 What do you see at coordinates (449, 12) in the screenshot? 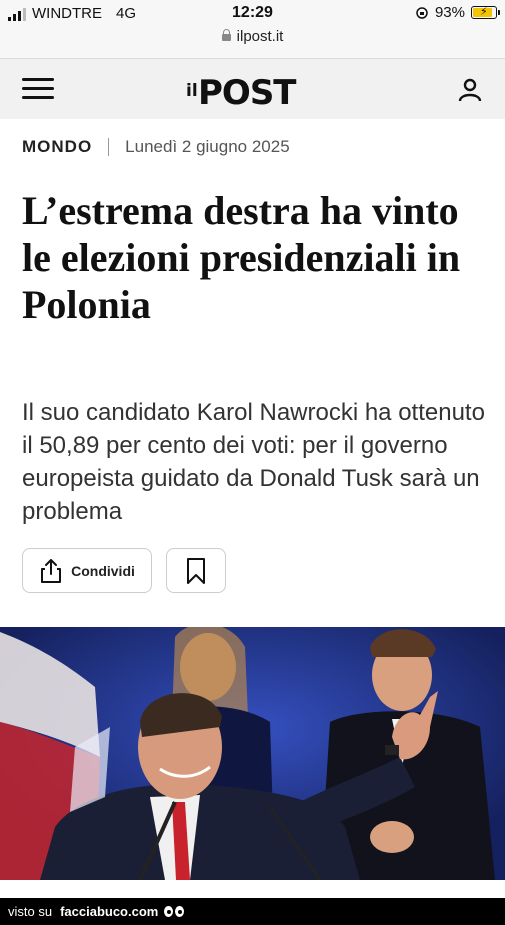
I see `battery-percent: 93%` at bounding box center [449, 12].